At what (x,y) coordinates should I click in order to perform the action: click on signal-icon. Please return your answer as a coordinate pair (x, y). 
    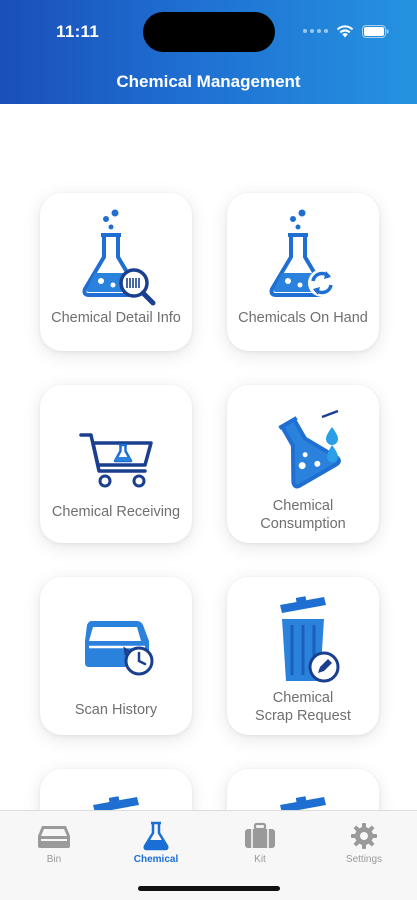
    Looking at the image, I should click on (315, 31).